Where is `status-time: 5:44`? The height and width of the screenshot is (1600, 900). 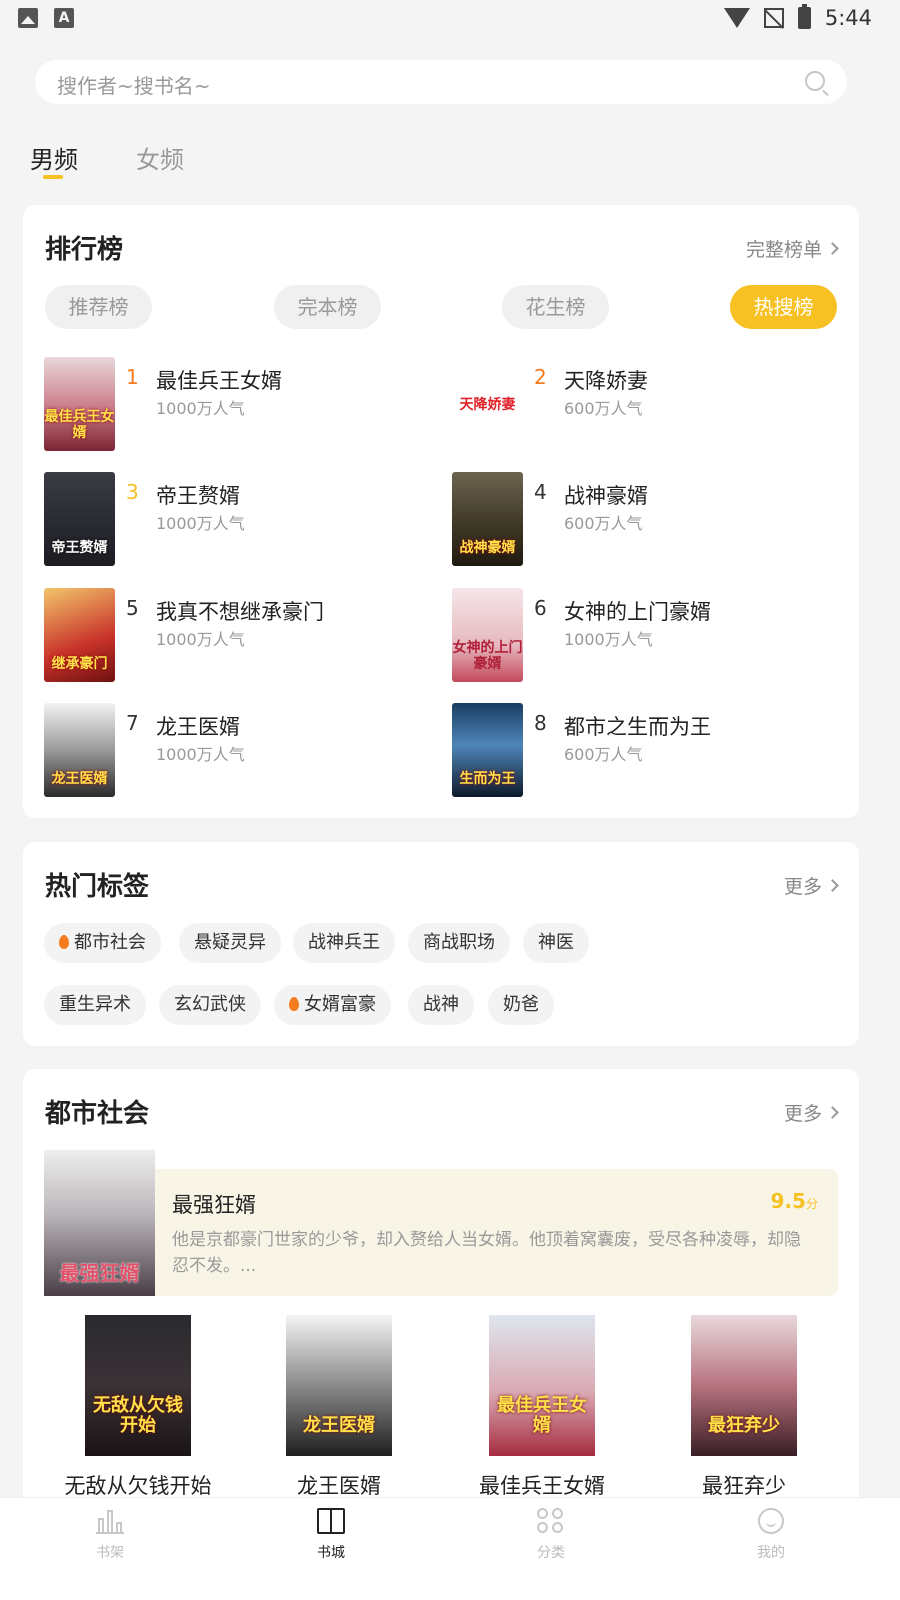 status-time: 5:44 is located at coordinates (848, 18).